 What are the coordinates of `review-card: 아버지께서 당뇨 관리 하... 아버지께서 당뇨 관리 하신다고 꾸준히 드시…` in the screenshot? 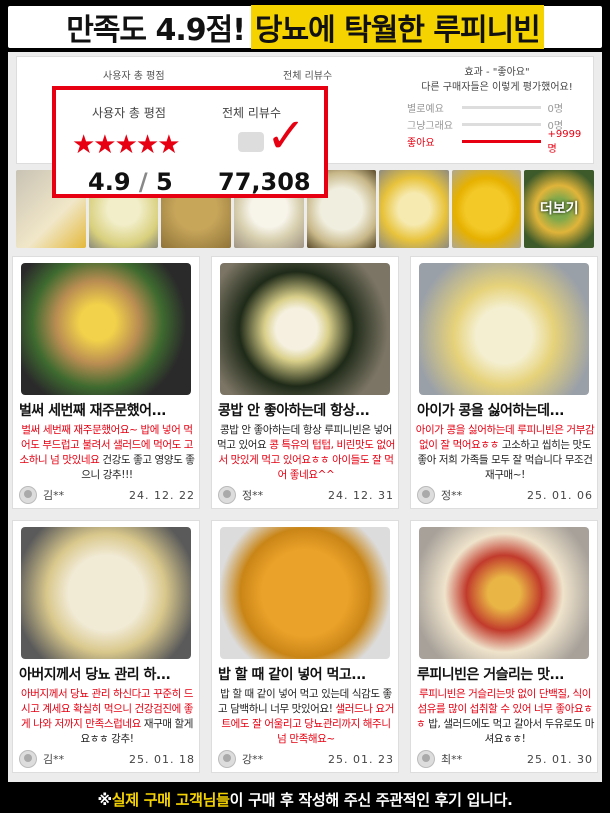 It's located at (106, 646).